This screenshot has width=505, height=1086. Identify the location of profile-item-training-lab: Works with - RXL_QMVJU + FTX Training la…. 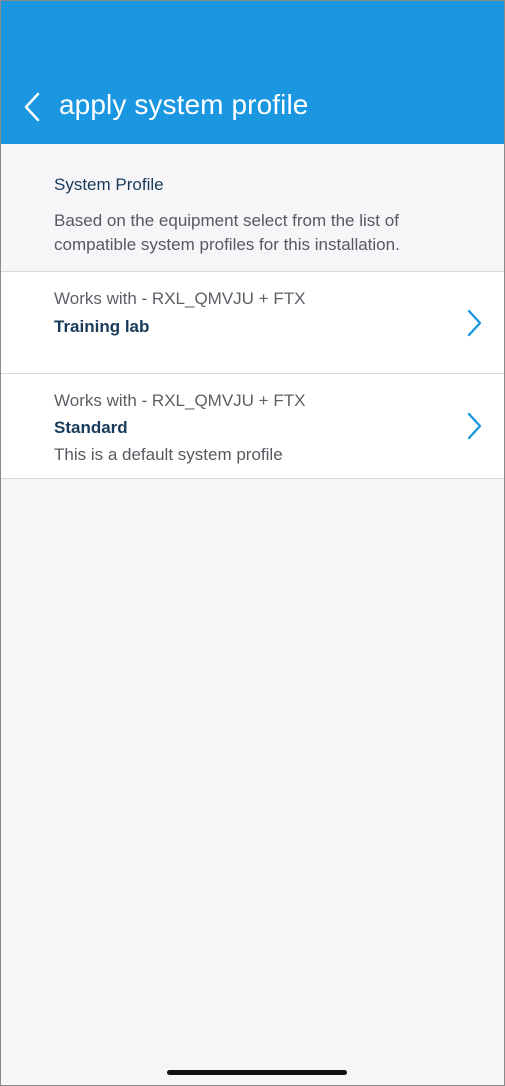
(252, 322).